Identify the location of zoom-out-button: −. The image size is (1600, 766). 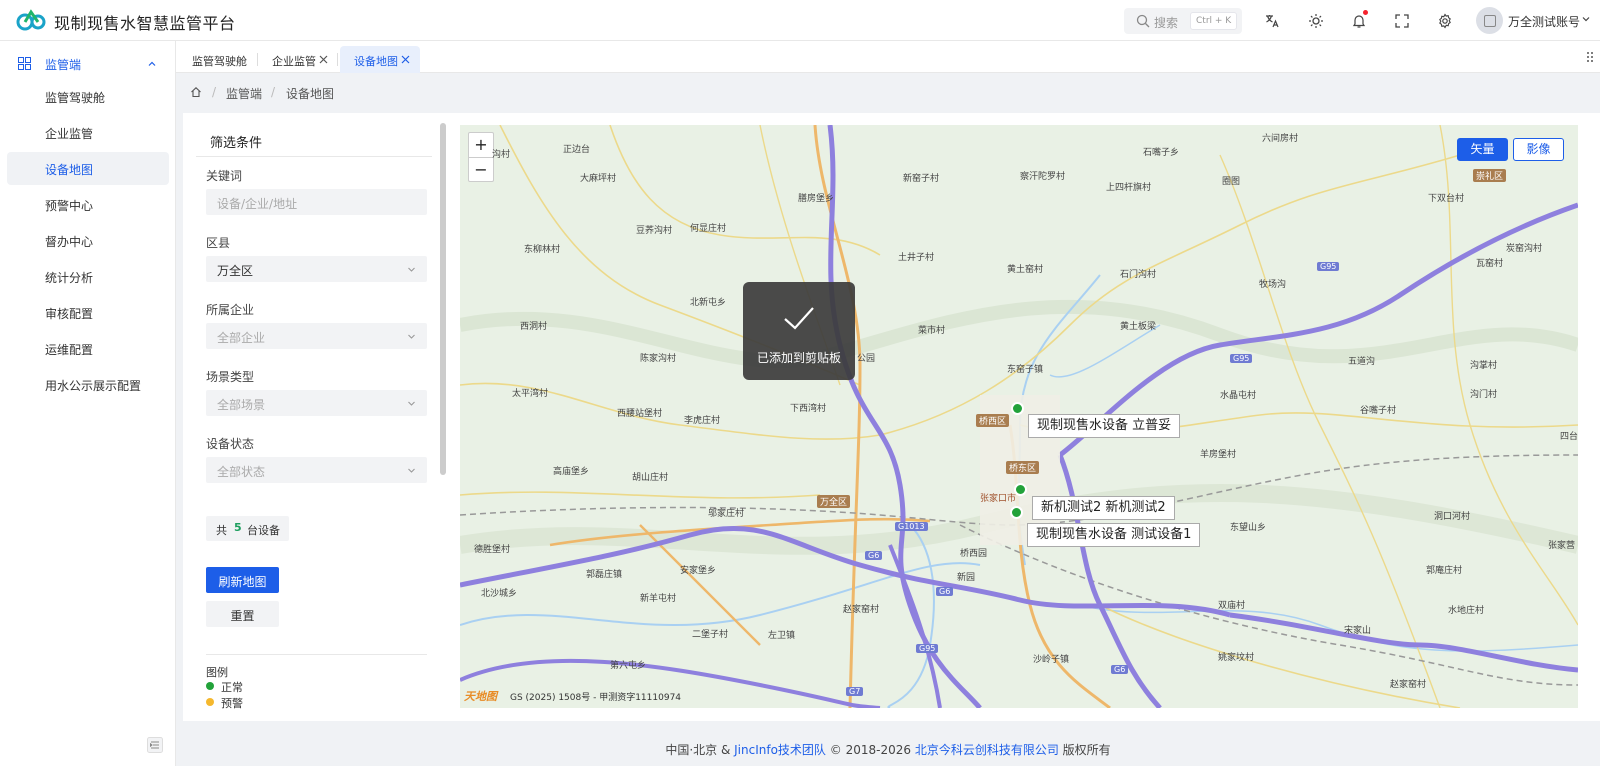
(481, 169).